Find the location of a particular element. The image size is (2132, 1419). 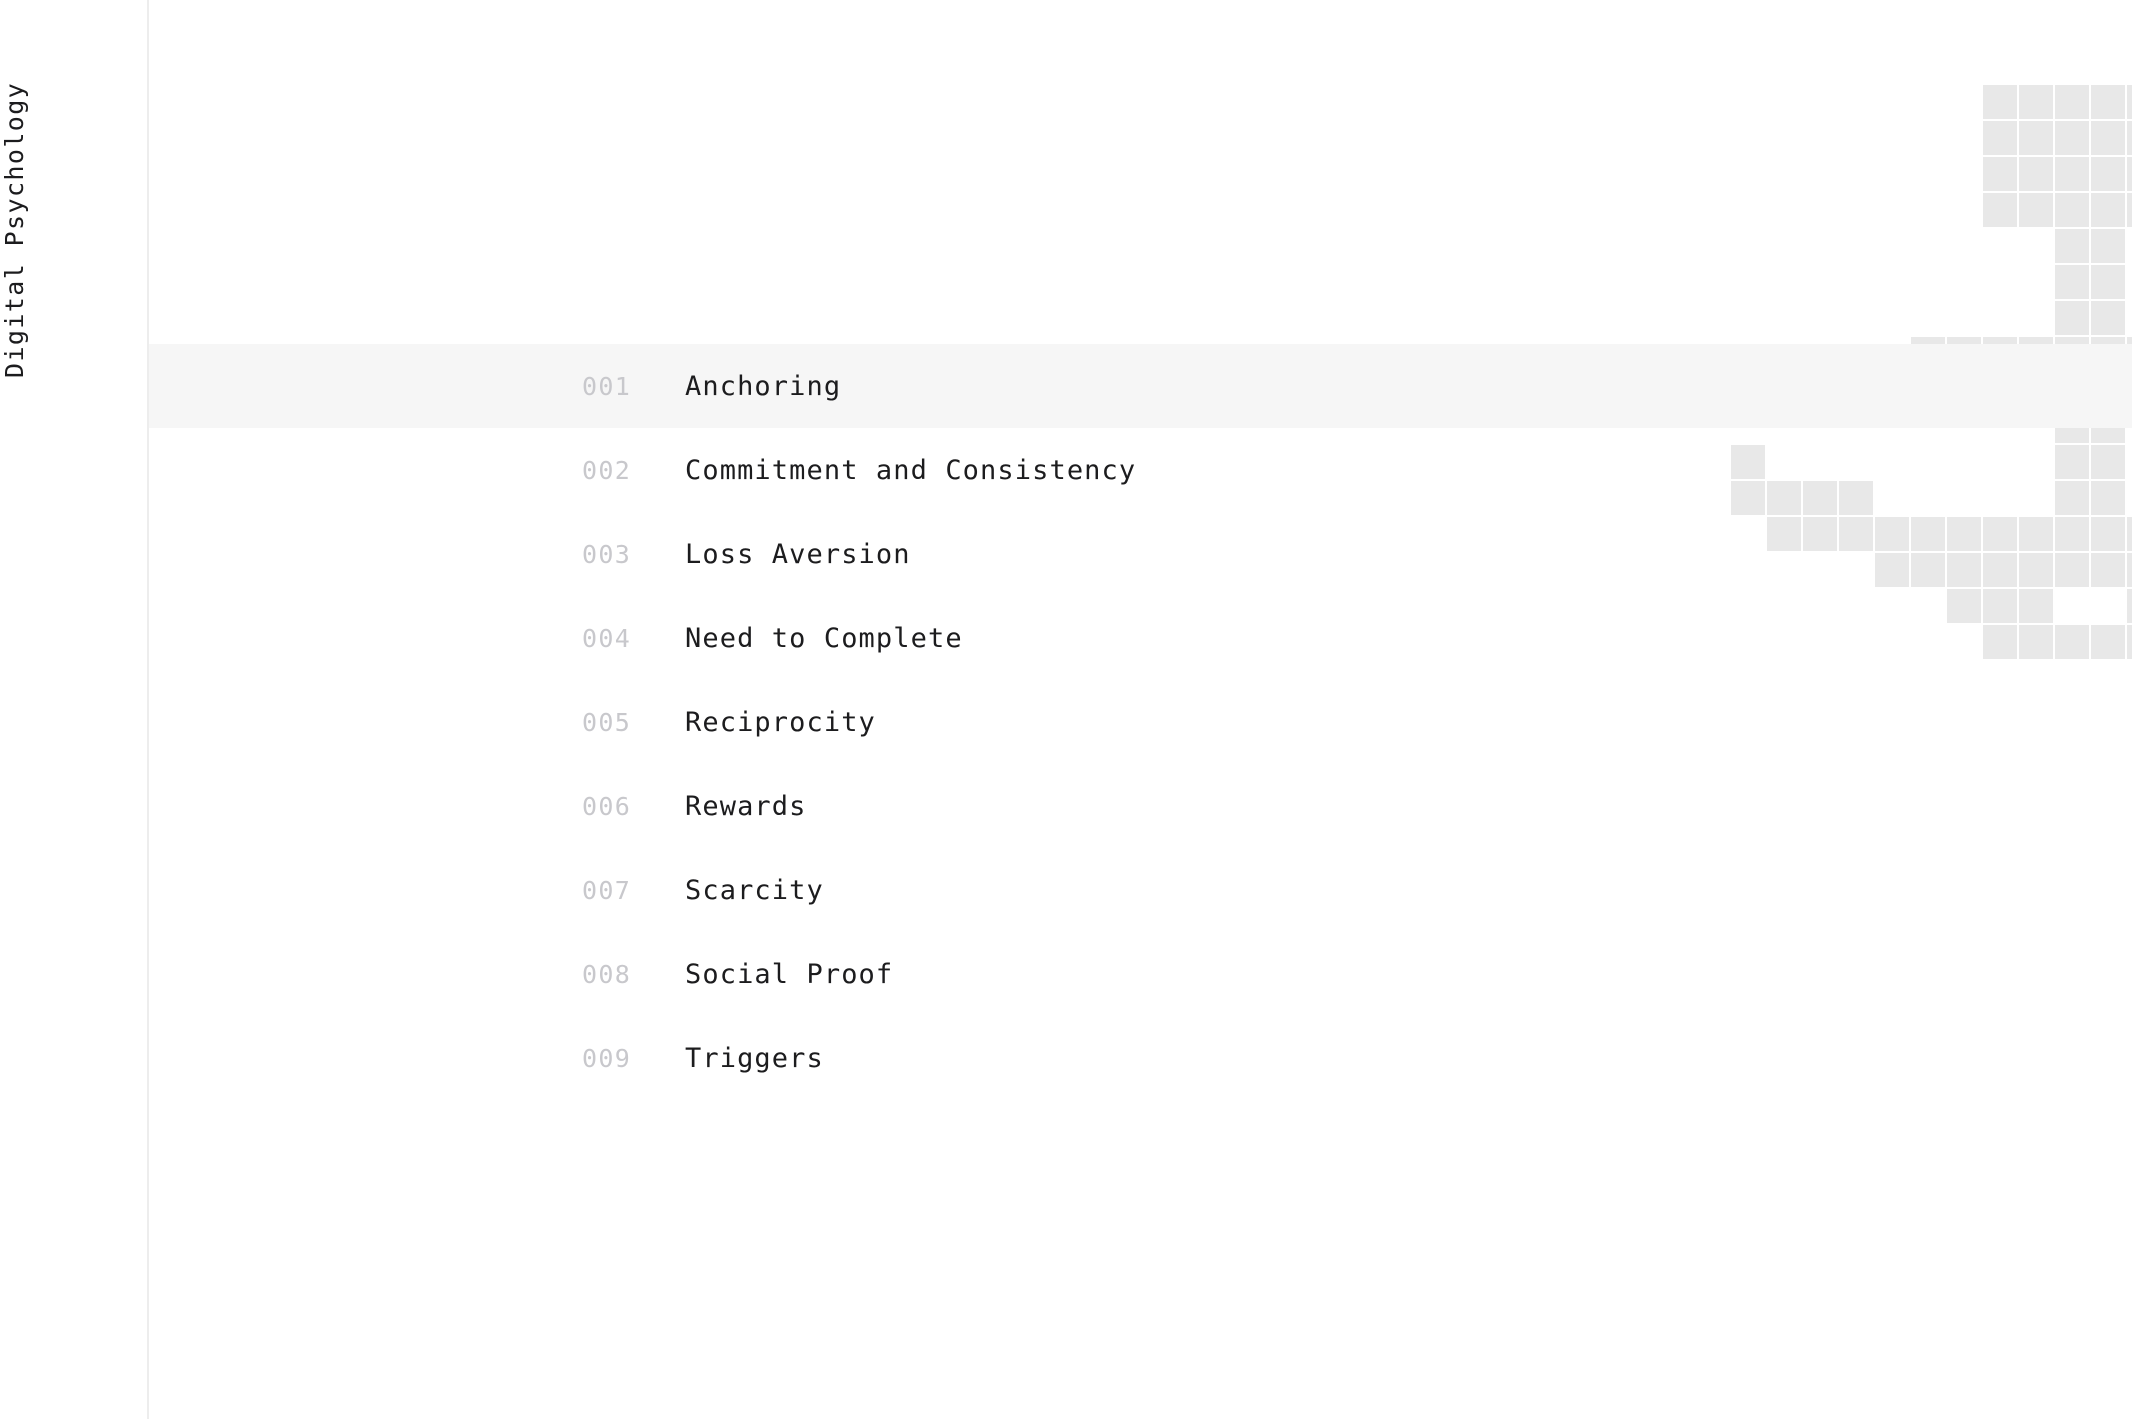

list-row-number: 001 is located at coordinates (607, 386).